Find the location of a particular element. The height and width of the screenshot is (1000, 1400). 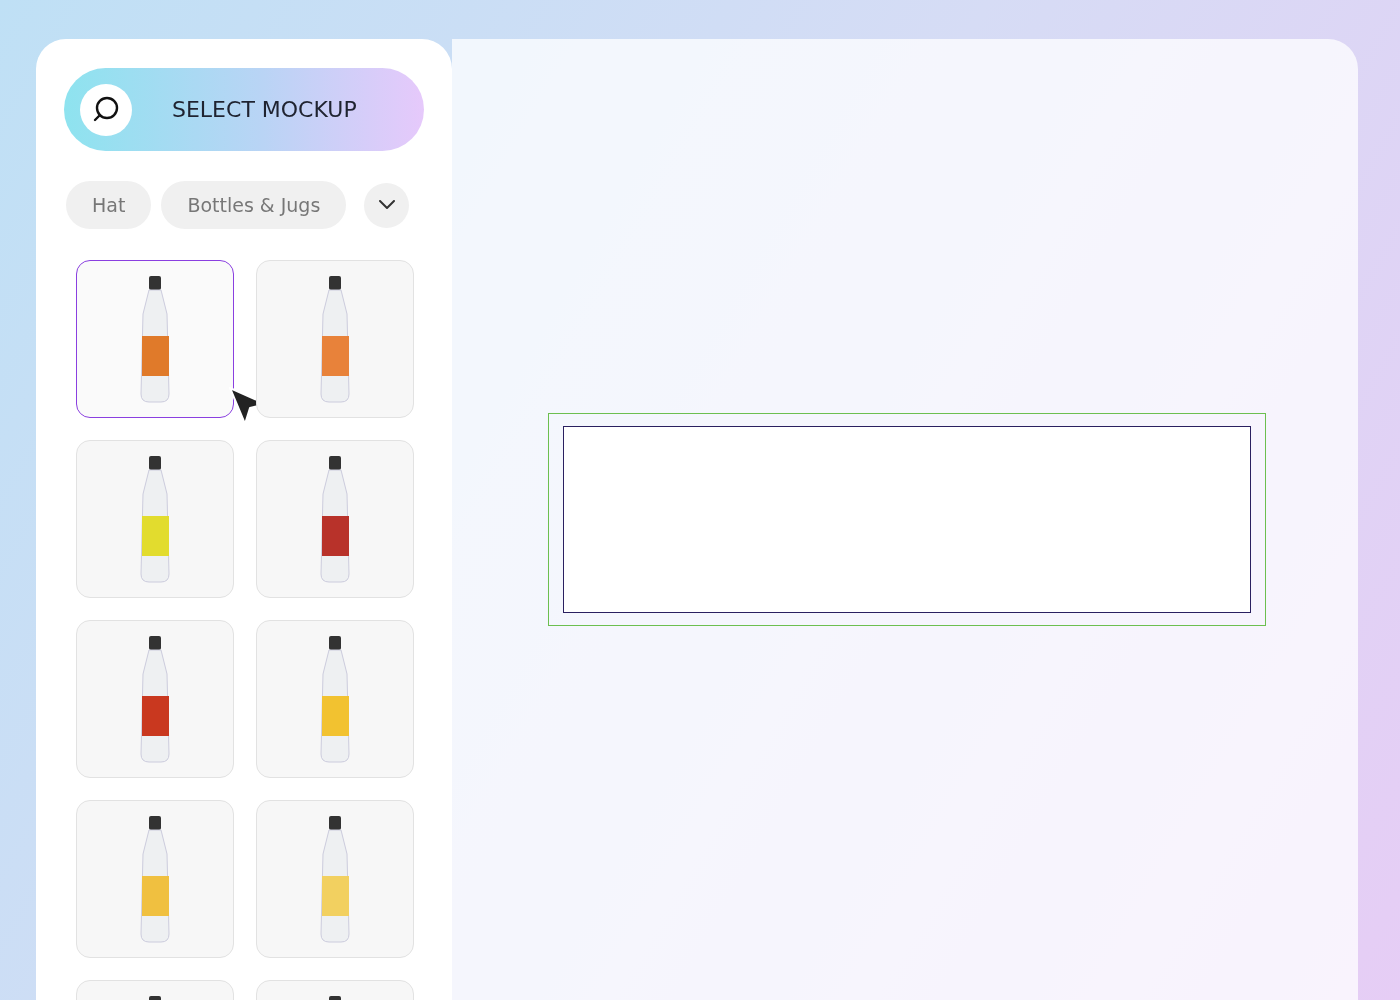

search-icon is located at coordinates (106, 109).